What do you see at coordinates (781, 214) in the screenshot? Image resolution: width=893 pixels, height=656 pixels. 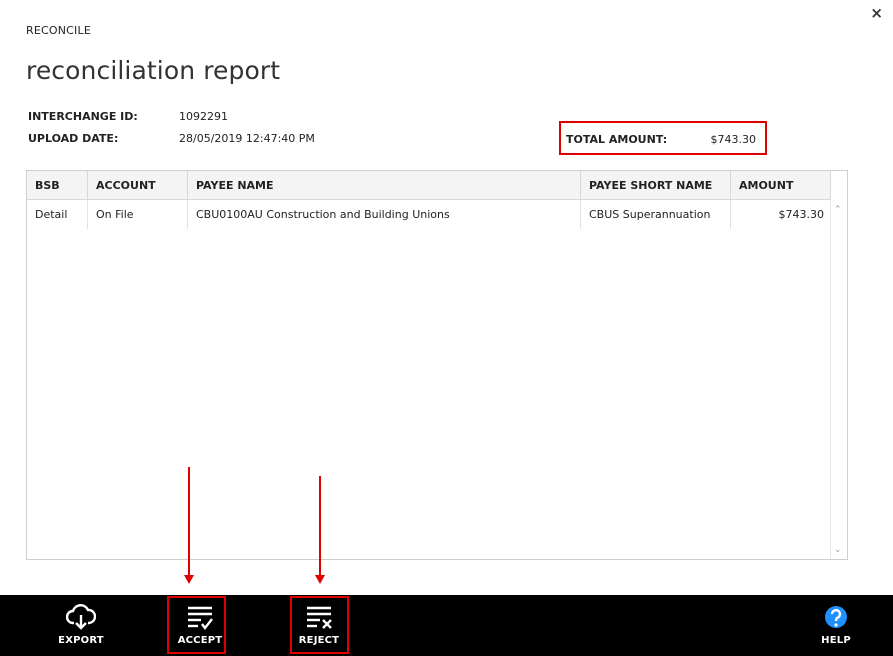 I see `cell-amount: $743.30` at bounding box center [781, 214].